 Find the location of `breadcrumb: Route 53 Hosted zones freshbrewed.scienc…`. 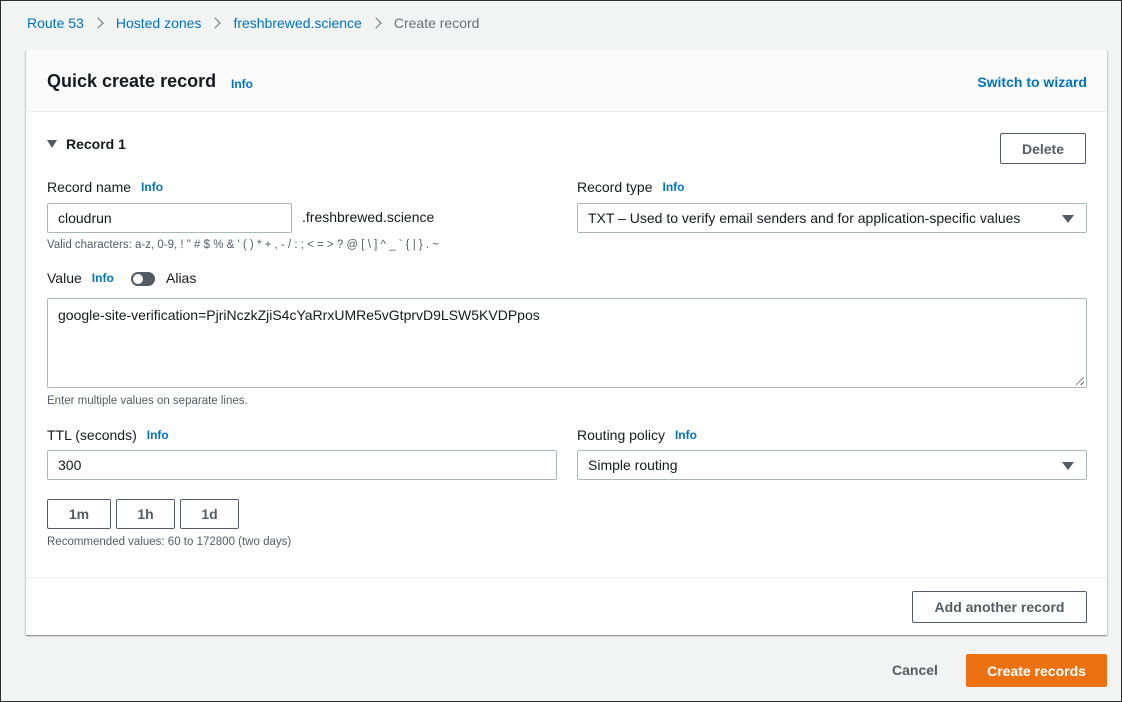

breadcrumb: Route 53 Hosted zones freshbrewed.scienc… is located at coordinates (253, 23).